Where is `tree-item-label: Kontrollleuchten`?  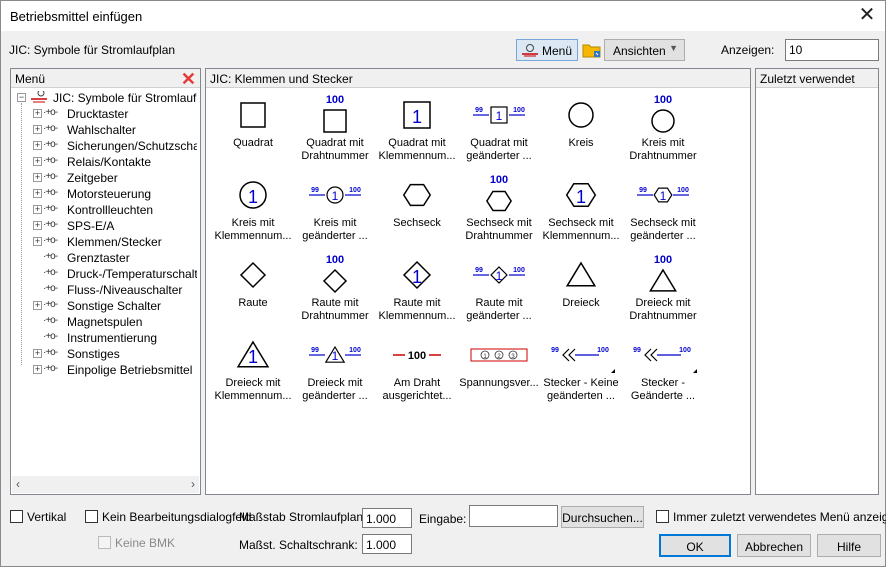 tree-item-label: Kontrollleuchten is located at coordinates (110, 210).